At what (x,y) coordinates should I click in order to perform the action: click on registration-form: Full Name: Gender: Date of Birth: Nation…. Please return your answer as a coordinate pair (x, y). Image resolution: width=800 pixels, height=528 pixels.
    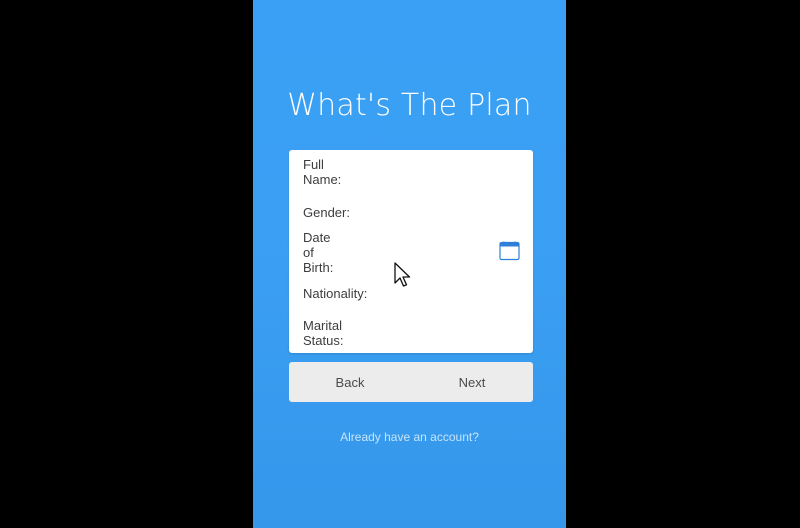
    Looking at the image, I should click on (418, 251).